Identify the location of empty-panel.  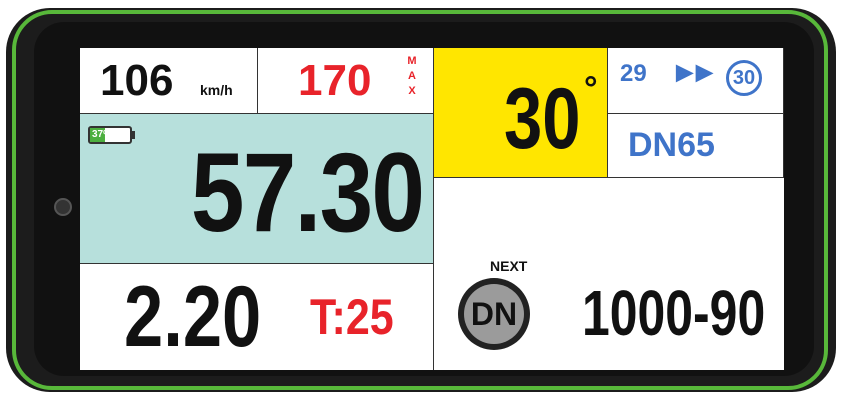
(609, 221).